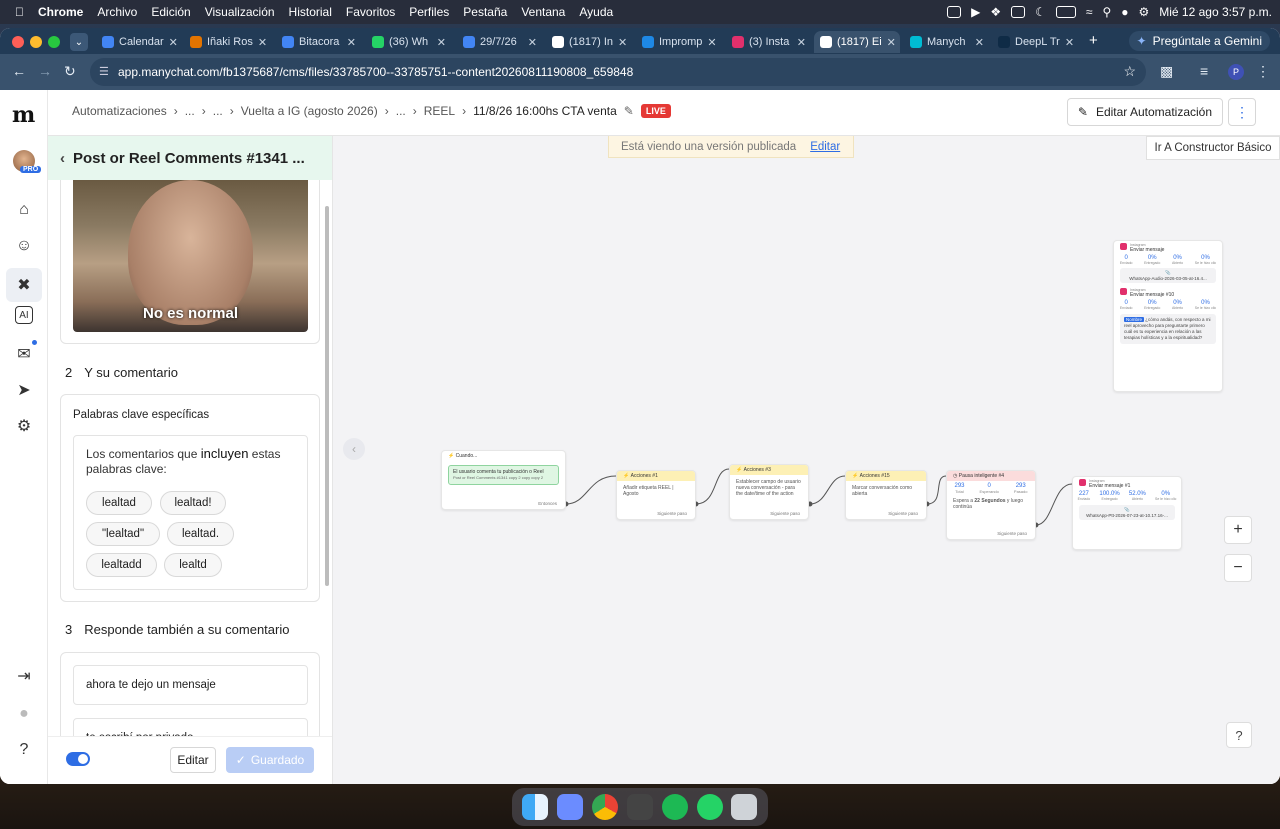  I want to click on status-icon, so click(954, 12).